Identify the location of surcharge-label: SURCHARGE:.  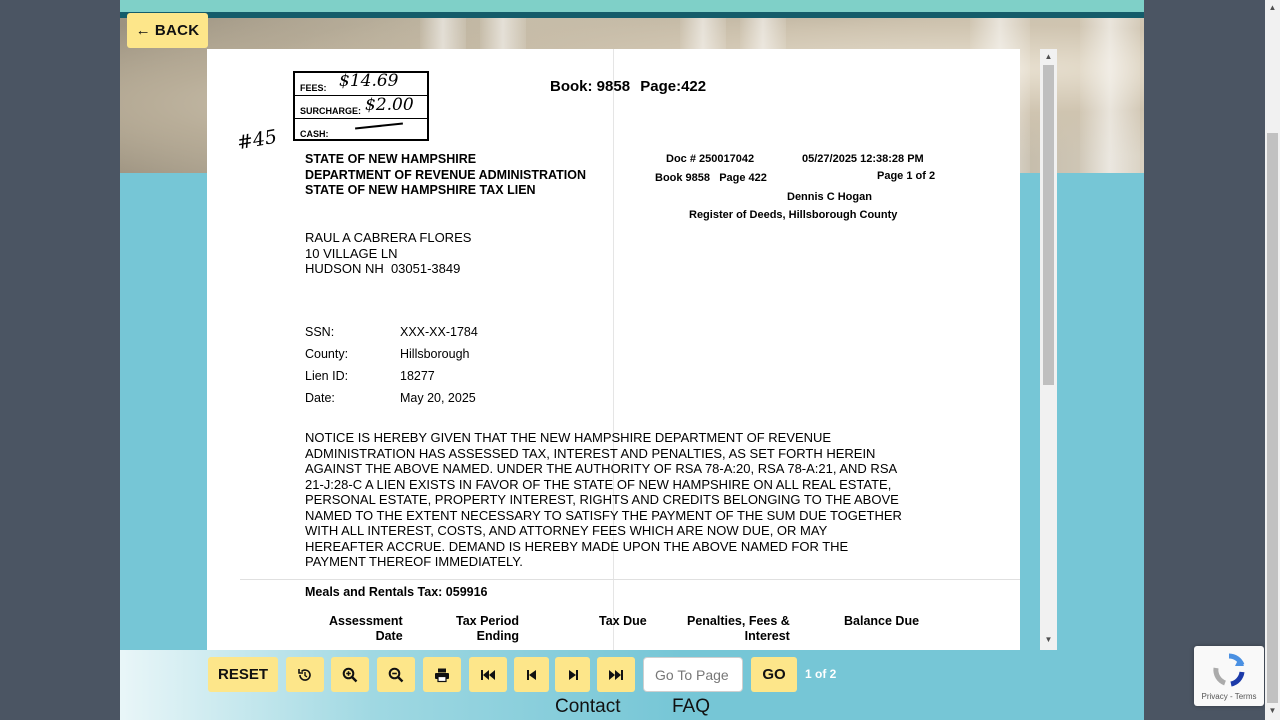
(331, 111).